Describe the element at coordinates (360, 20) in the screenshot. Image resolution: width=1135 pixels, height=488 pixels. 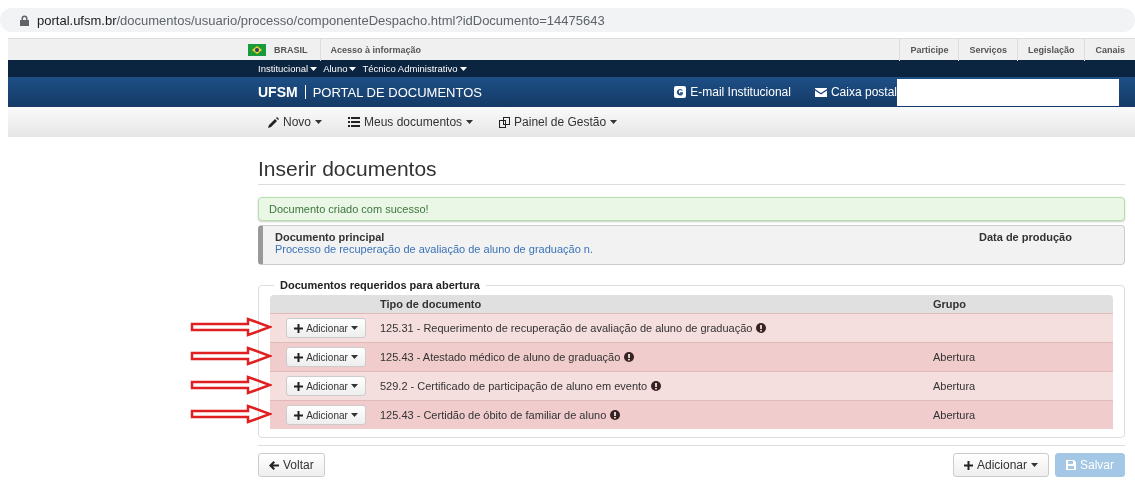
I see `url-path: /documentos/usuario/processo/componenteDespacho.html?idDocumento=14475643` at that location.